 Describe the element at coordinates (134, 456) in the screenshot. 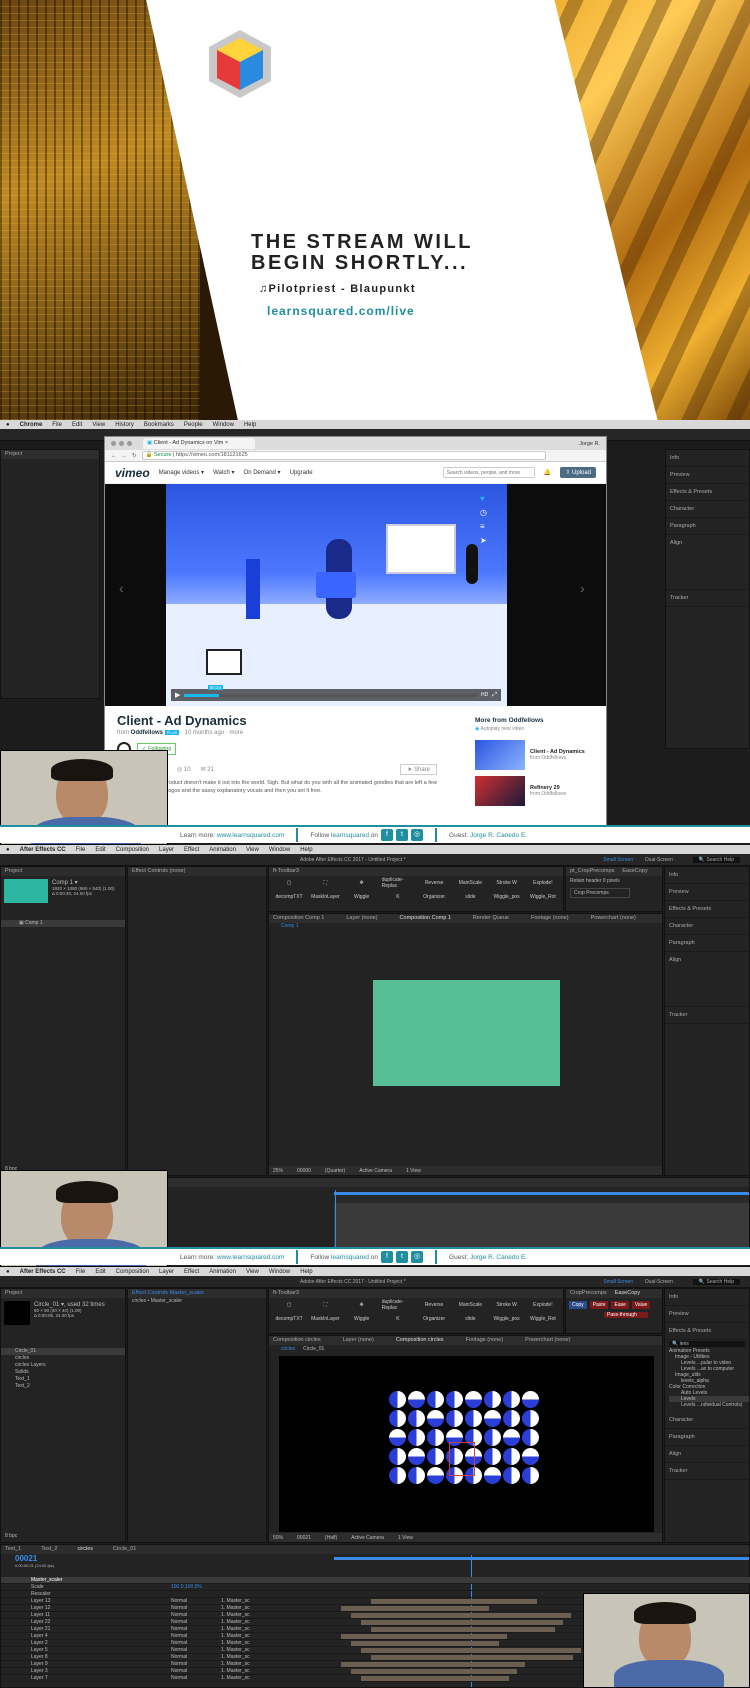

I see `reload-icon: ↻` at that location.